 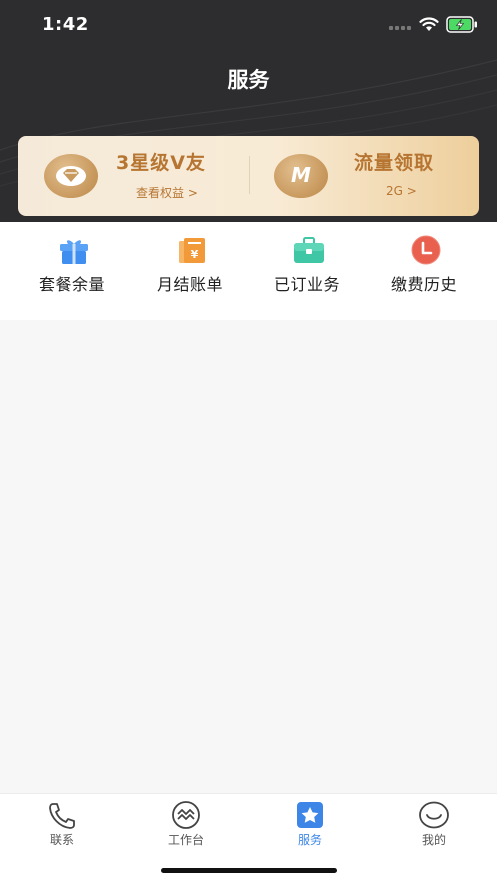 I want to click on battery-charging-icon, so click(x=461, y=24).